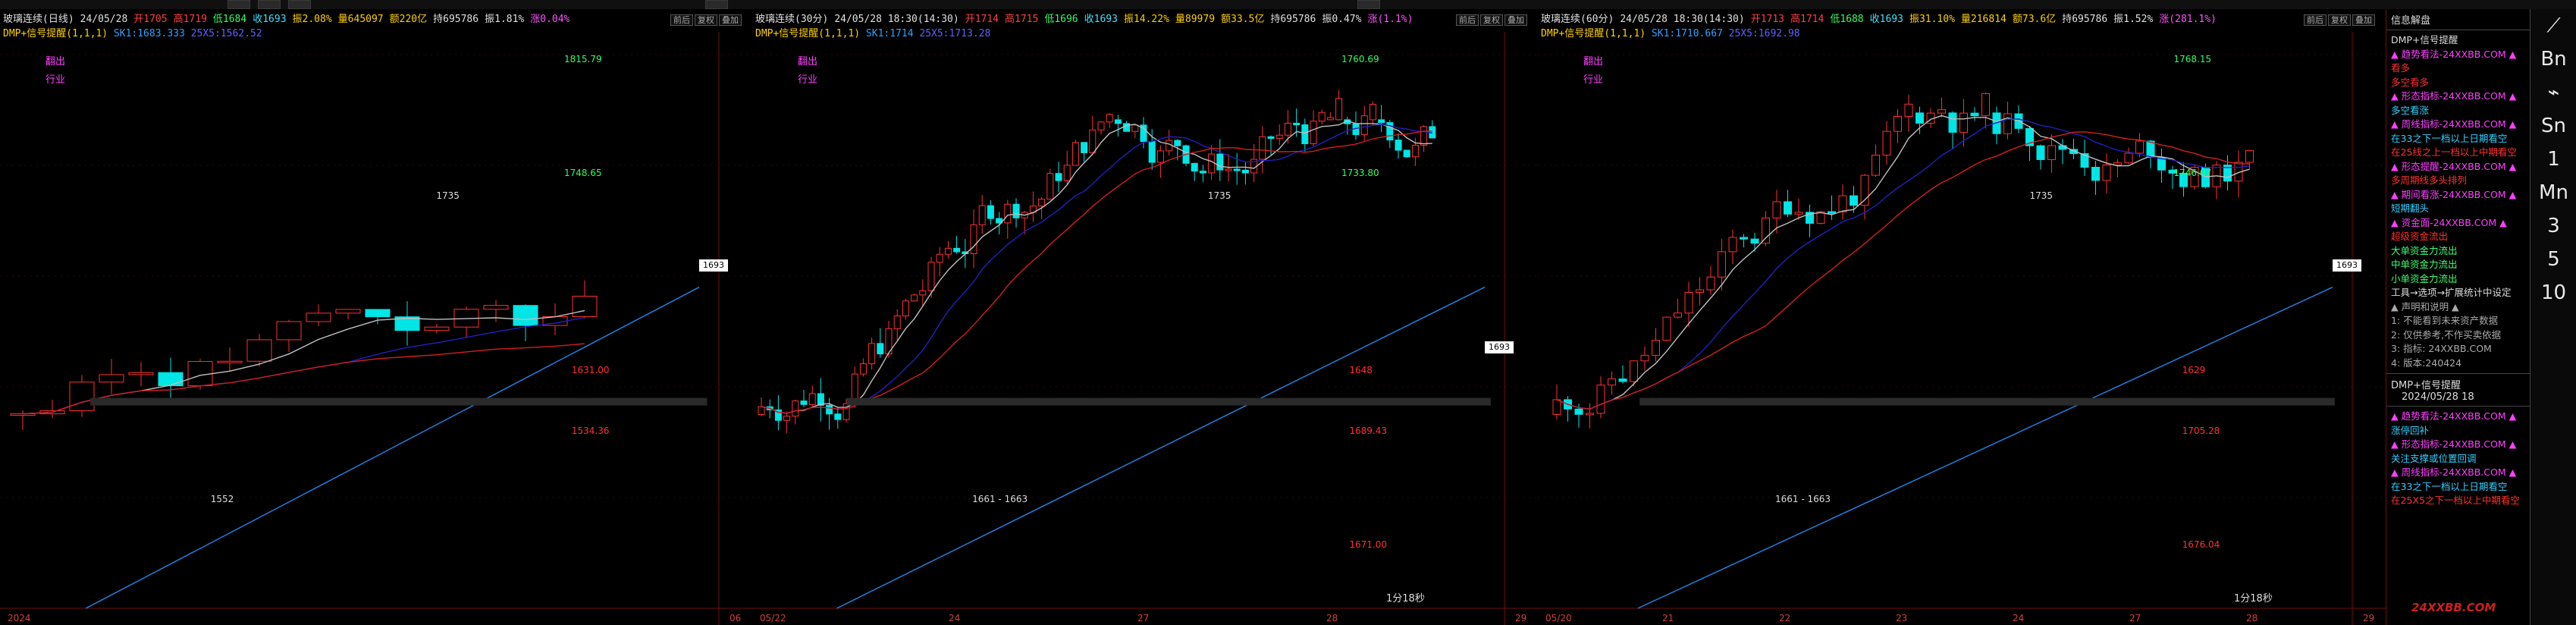 This screenshot has height=625, width=2576. What do you see at coordinates (2449, 222) in the screenshot?
I see `signal-line: ▲ 资金面-24XXBB.COM ▲` at bounding box center [2449, 222].